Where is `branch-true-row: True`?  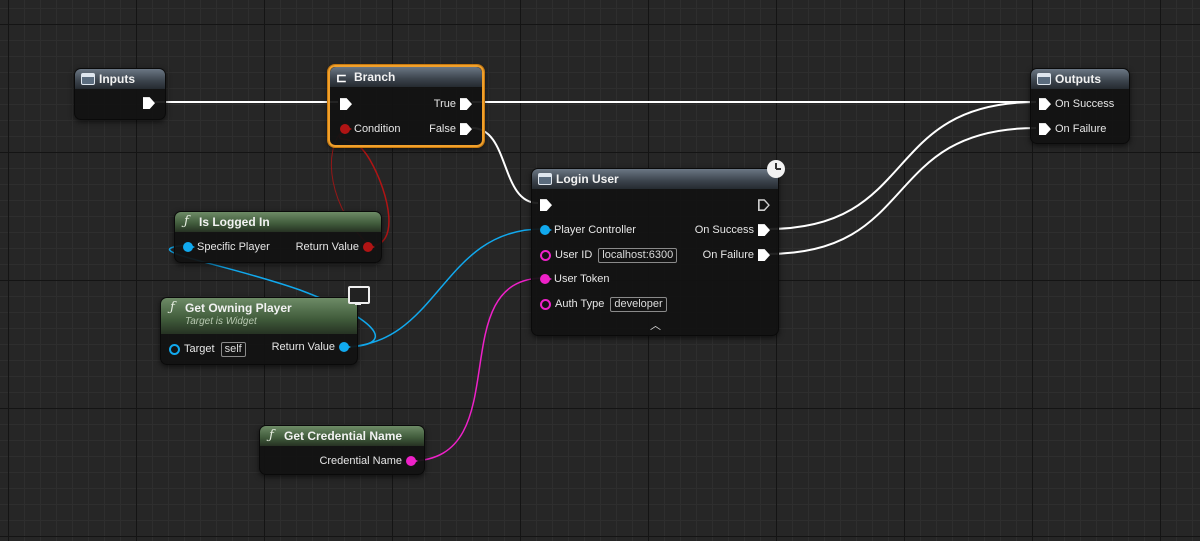
branch-true-row: True is located at coordinates (451, 104).